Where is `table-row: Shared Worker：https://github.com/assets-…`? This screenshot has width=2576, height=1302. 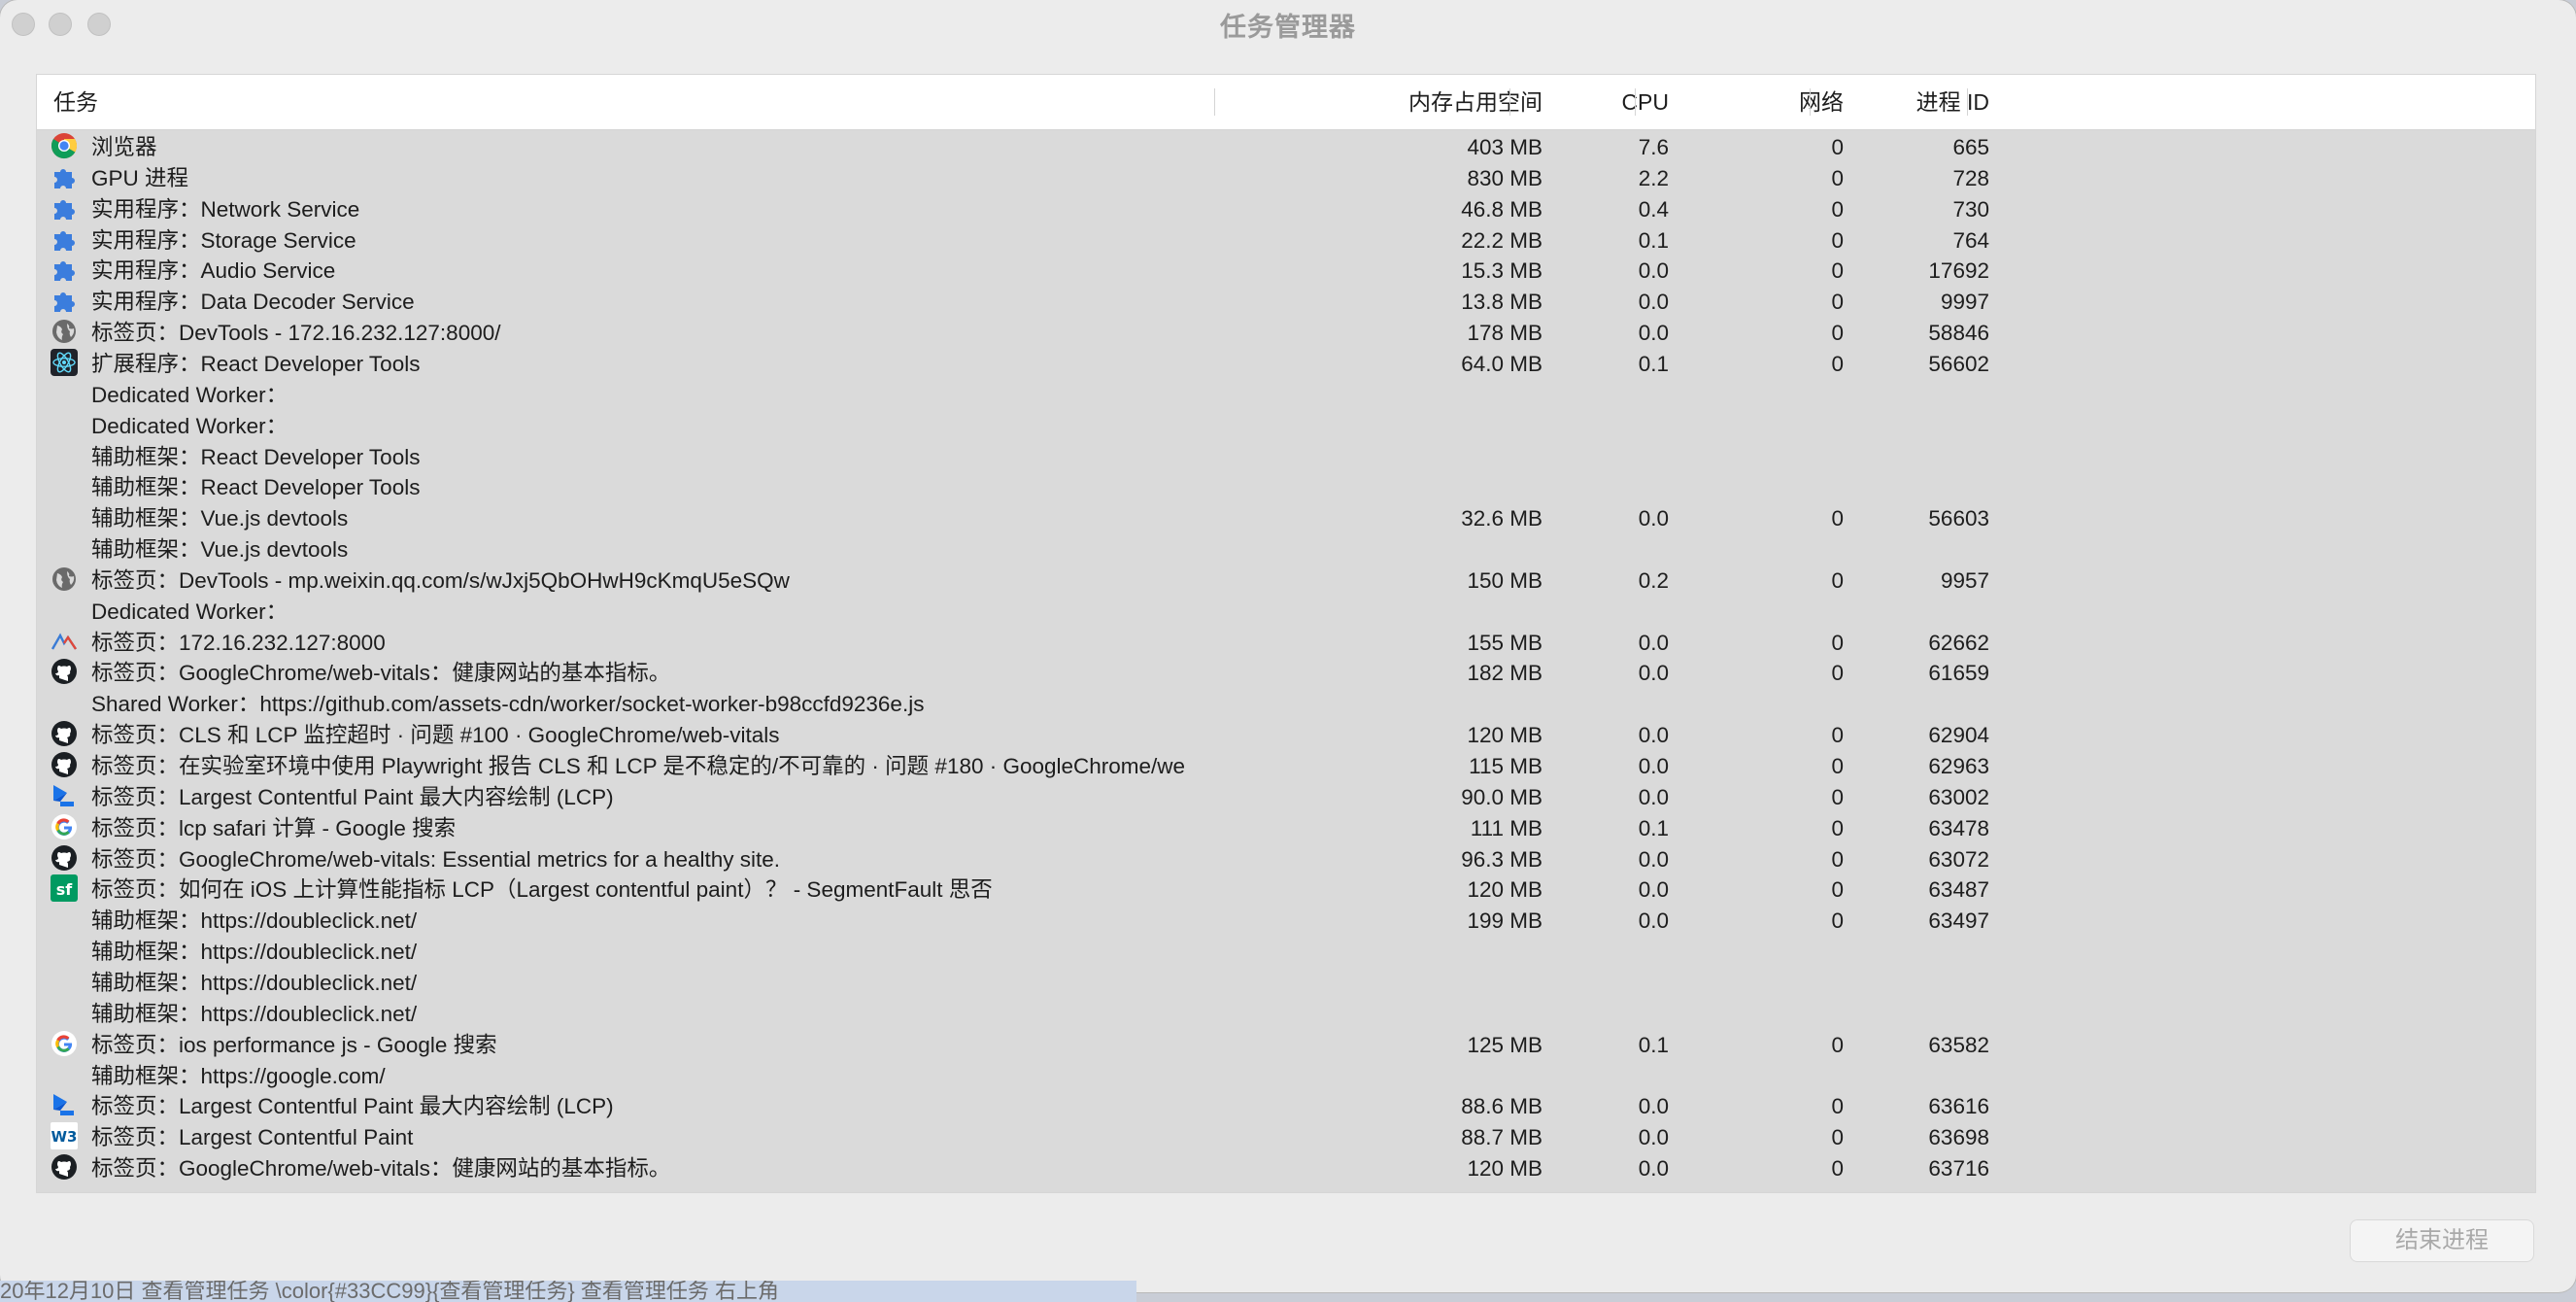
table-row: Shared Worker：https://github.com/assets-… is located at coordinates (1286, 704).